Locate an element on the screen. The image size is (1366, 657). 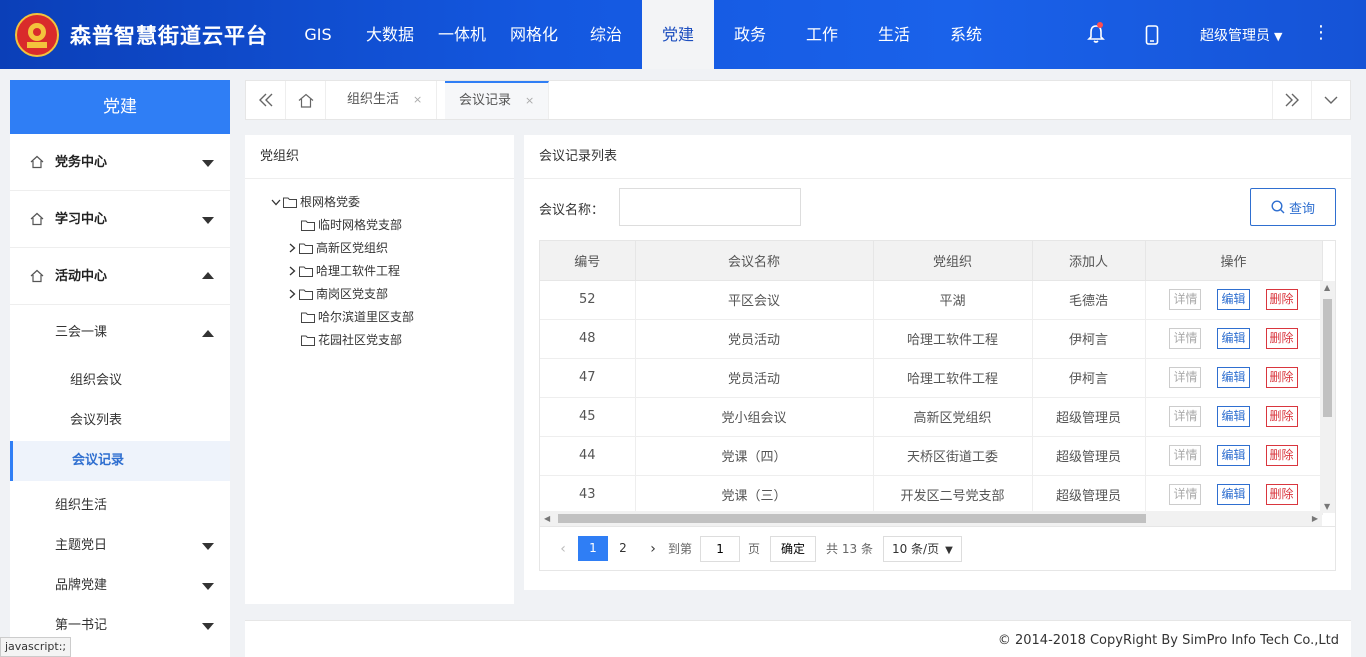
home-tab-button is located at coordinates (306, 100).